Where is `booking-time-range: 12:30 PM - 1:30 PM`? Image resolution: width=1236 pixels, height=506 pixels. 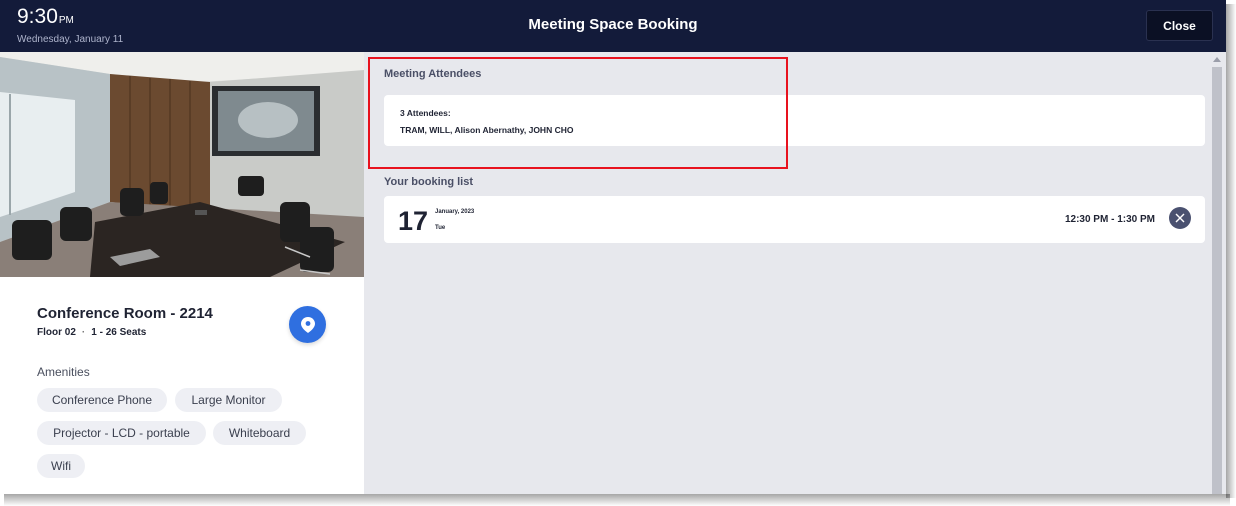 booking-time-range: 12:30 PM - 1:30 PM is located at coordinates (1109, 219).